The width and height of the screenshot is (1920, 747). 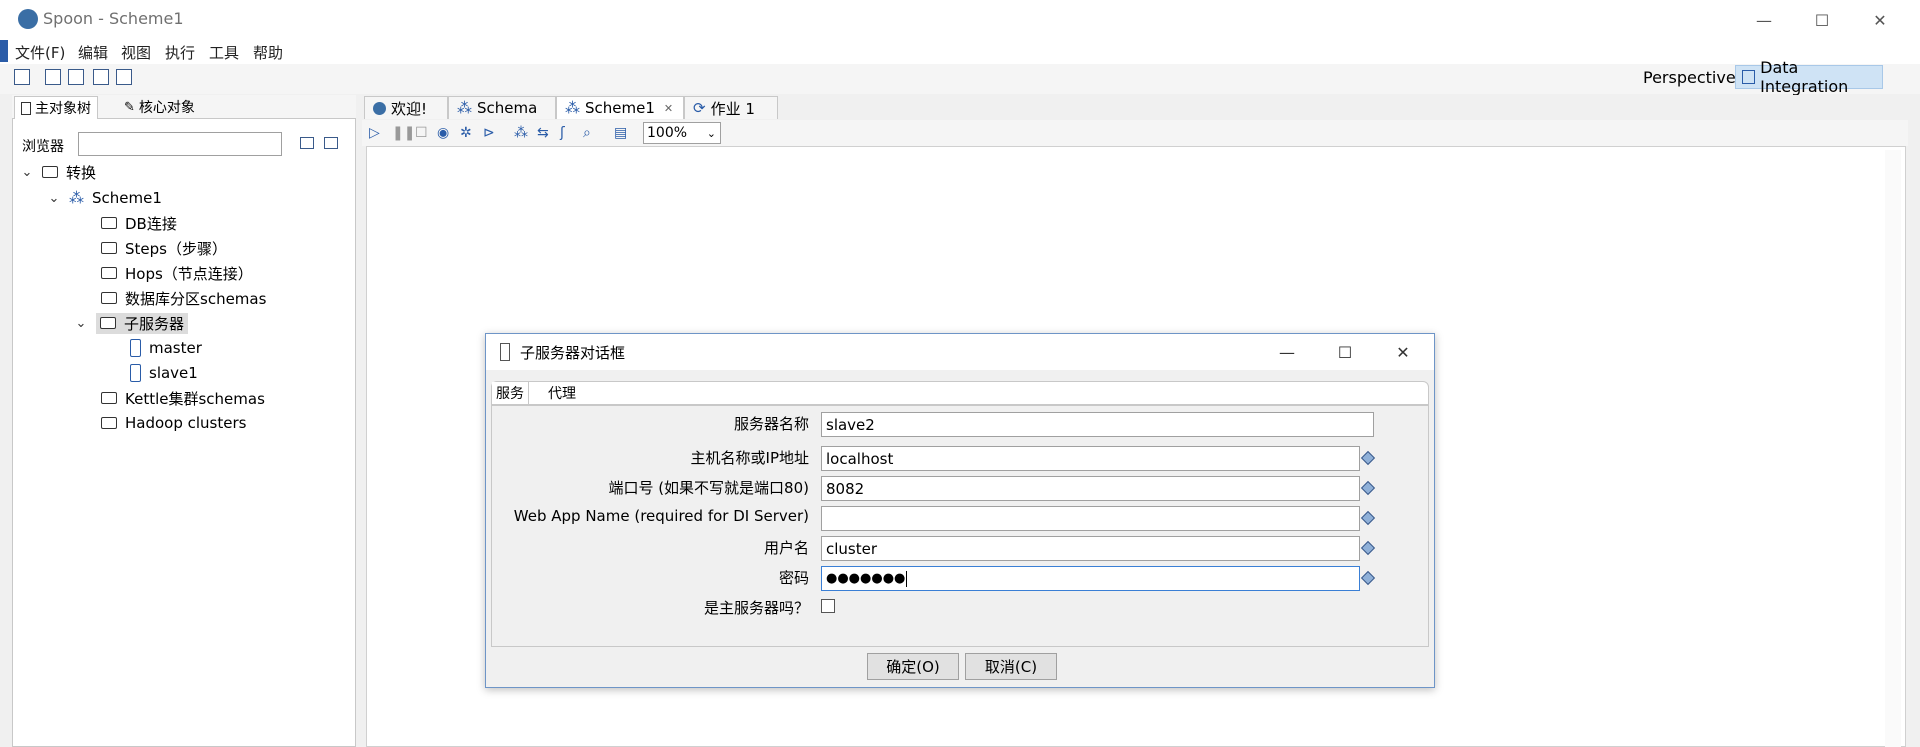 I want to click on ok-button: 确定(O), so click(x=913, y=666).